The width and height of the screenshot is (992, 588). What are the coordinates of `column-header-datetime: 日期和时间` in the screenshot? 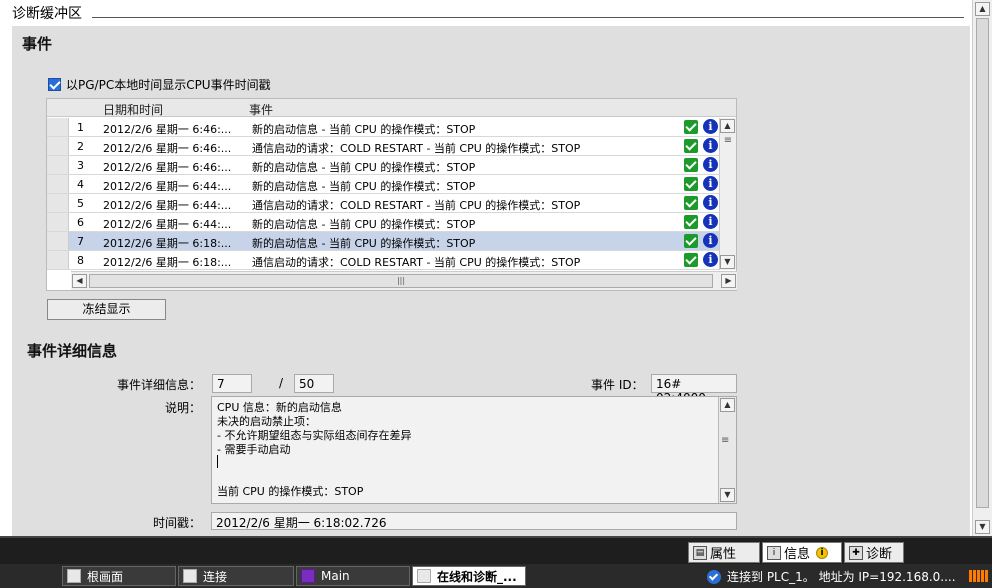 It's located at (133, 109).